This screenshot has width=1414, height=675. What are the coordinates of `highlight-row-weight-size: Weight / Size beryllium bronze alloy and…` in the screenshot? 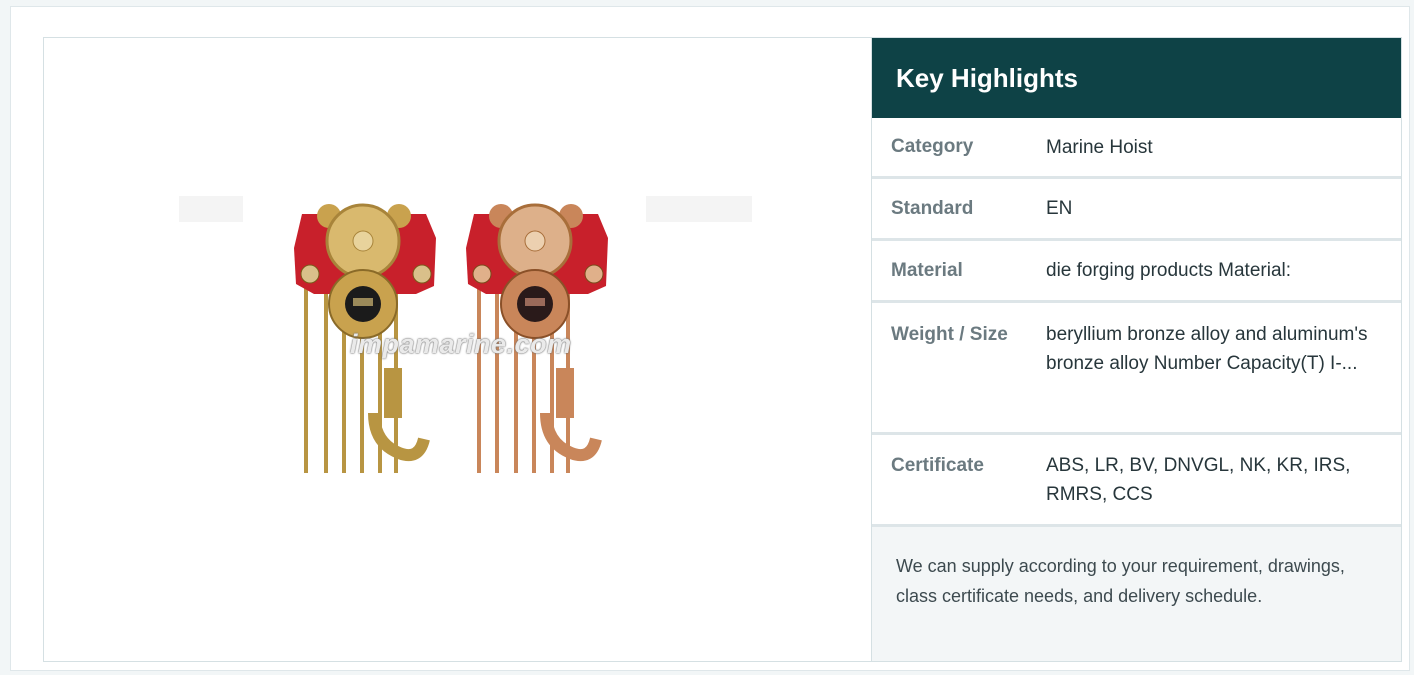 It's located at (1136, 369).